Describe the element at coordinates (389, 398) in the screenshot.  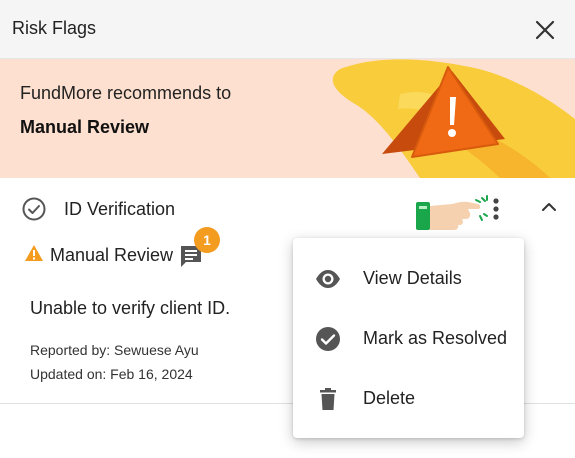
I see `menu-item-label: Delete` at that location.